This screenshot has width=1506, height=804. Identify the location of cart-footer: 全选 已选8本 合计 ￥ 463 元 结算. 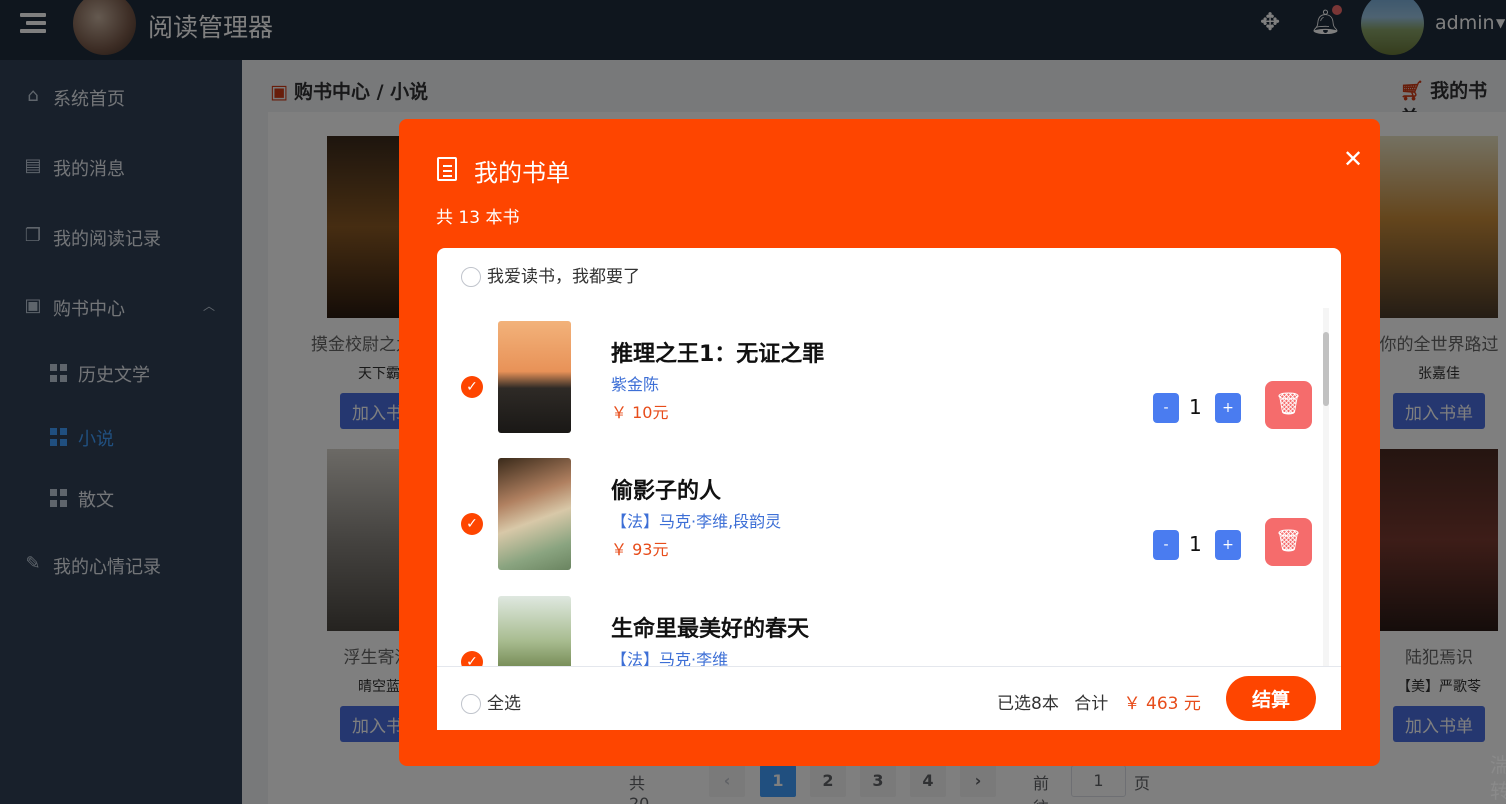
(889, 698).